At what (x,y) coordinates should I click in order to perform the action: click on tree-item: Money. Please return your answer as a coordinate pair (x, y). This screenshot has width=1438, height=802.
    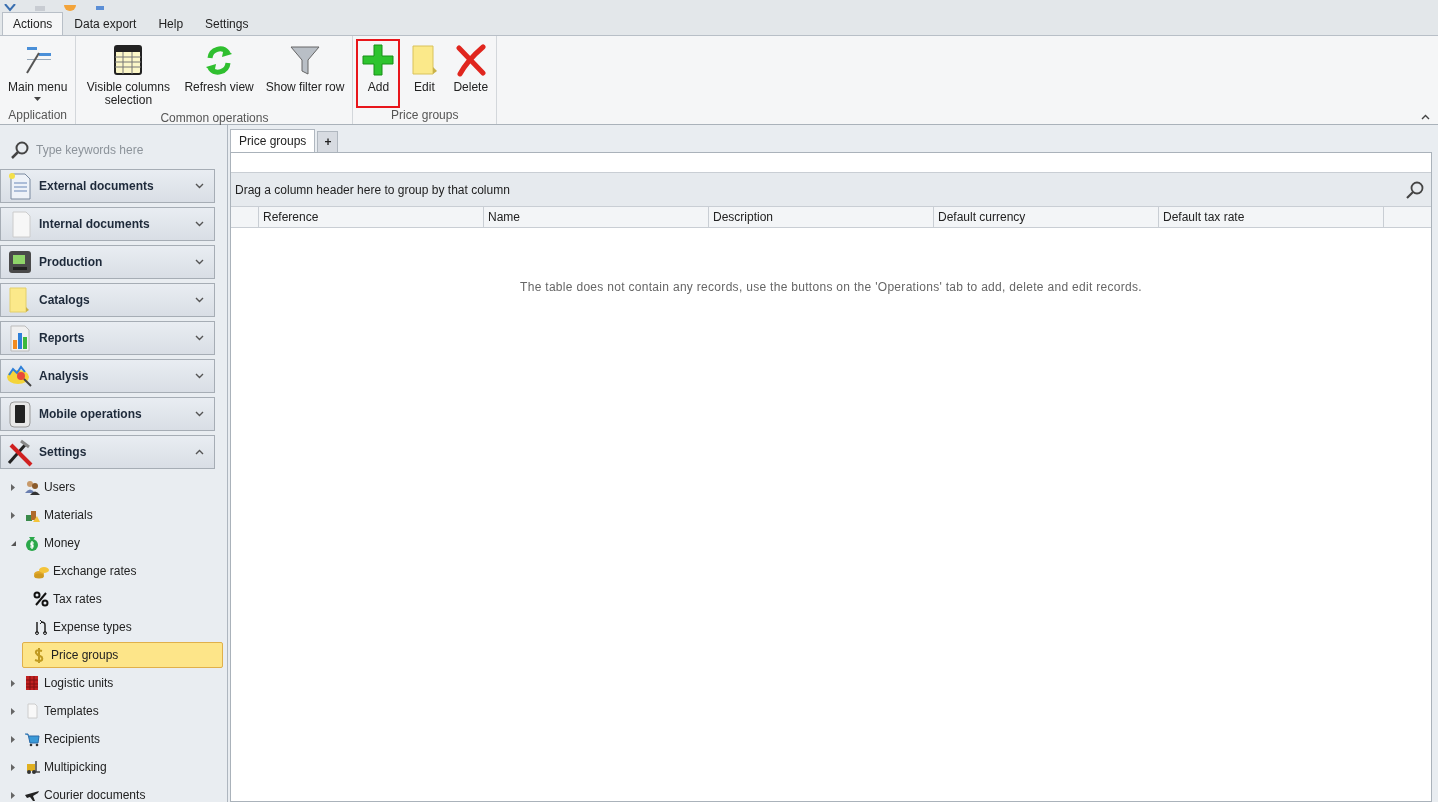
    Looking at the image, I should click on (54, 543).